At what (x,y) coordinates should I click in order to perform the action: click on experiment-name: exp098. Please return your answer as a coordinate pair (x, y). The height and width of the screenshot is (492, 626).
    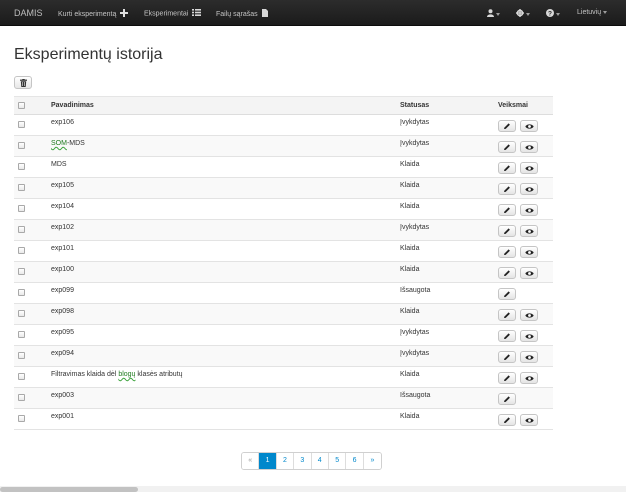
    Looking at the image, I should click on (62, 311).